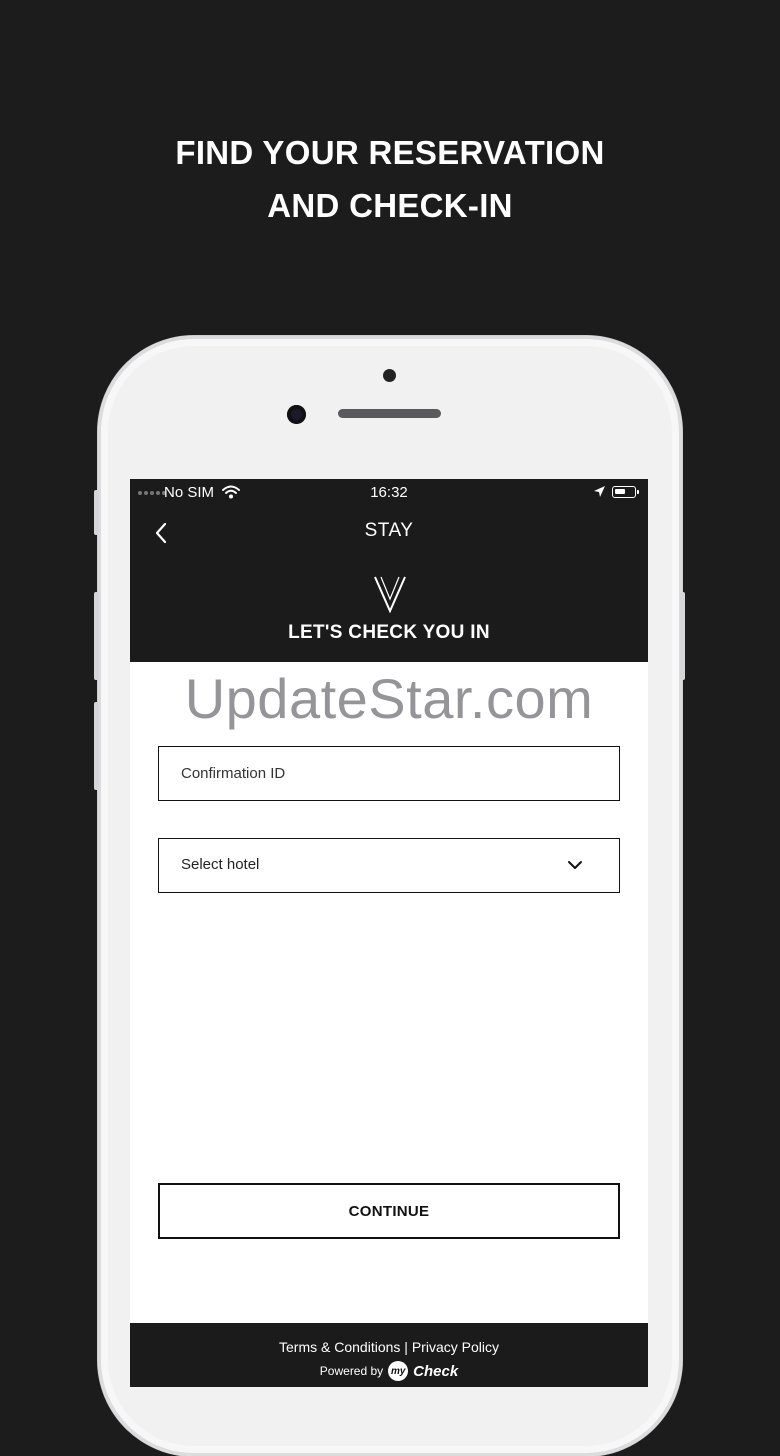  I want to click on confirmation-id-input, so click(389, 773).